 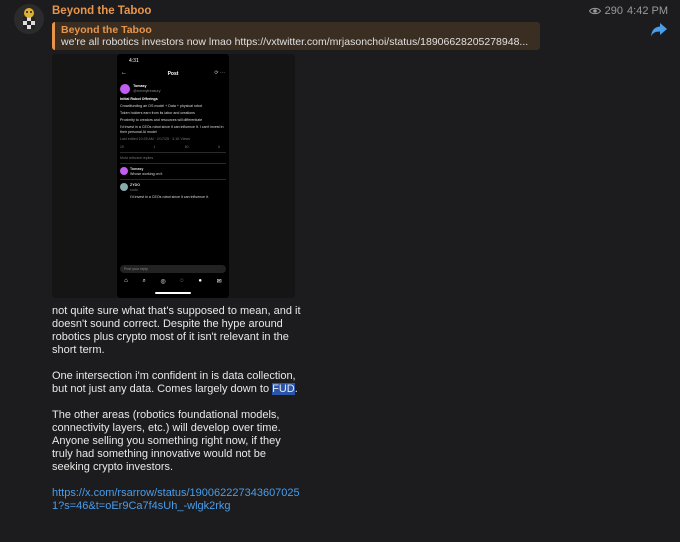 What do you see at coordinates (139, 99) in the screenshot?
I see `post-heading: Initial Robot Offerings` at bounding box center [139, 99].